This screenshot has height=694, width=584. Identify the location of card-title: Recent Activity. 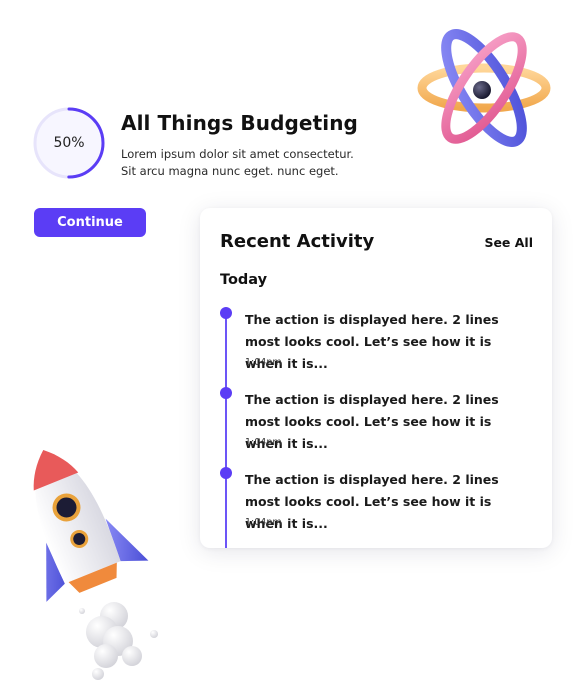
(297, 241).